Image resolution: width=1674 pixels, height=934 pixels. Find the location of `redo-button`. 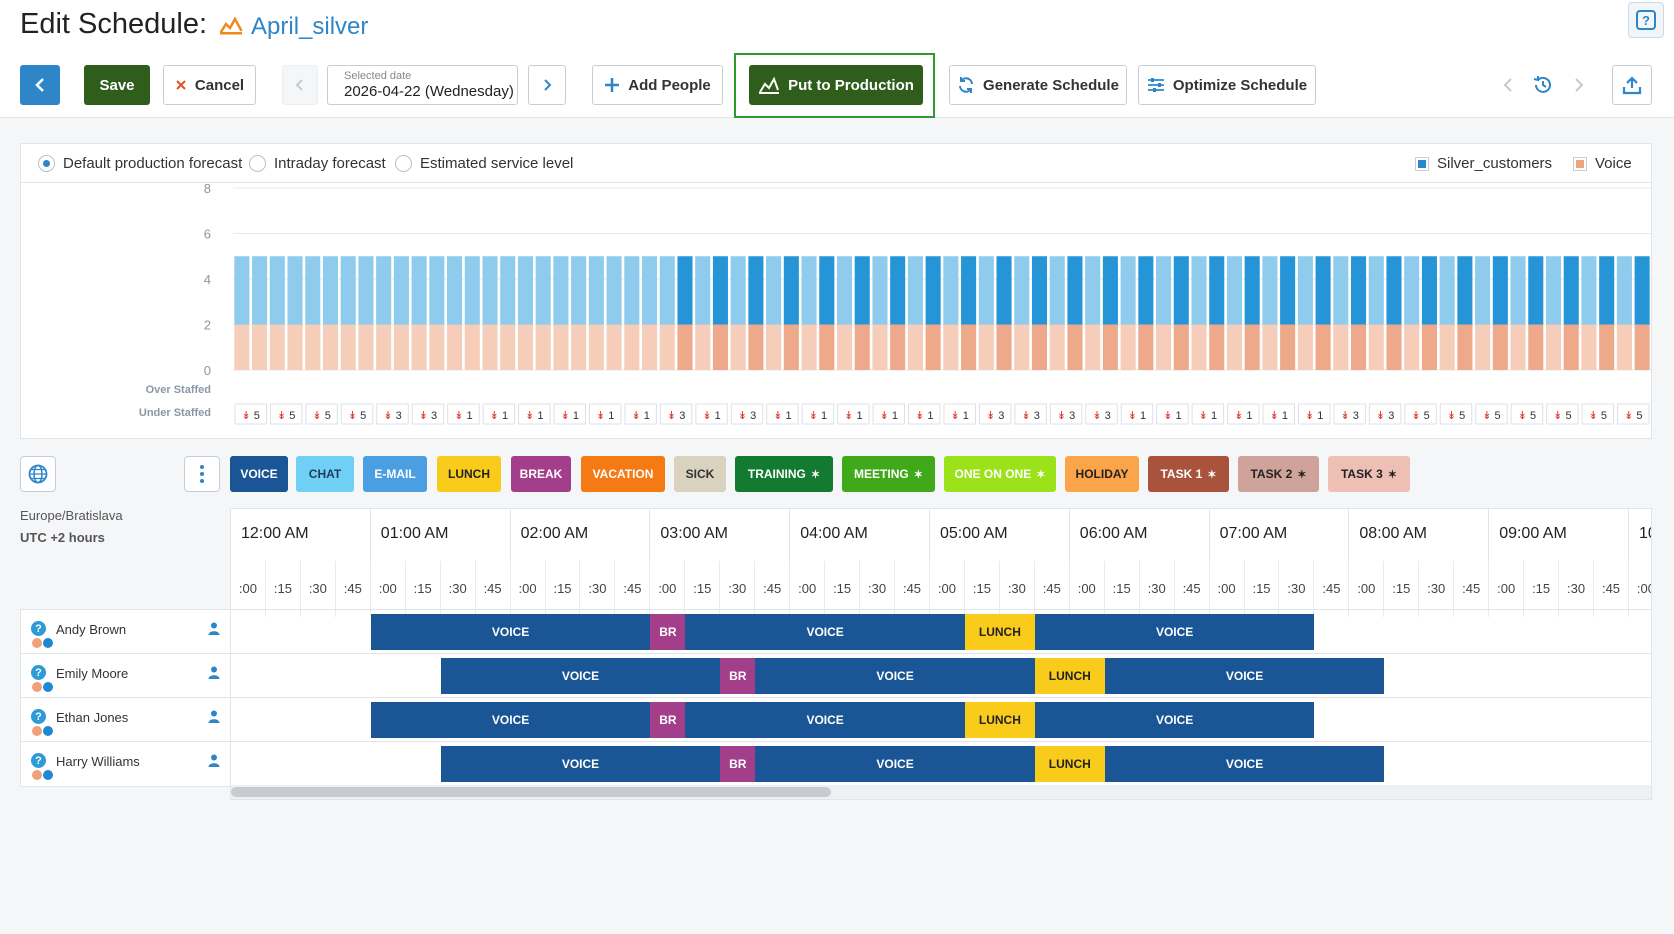

redo-button is located at coordinates (1579, 85).